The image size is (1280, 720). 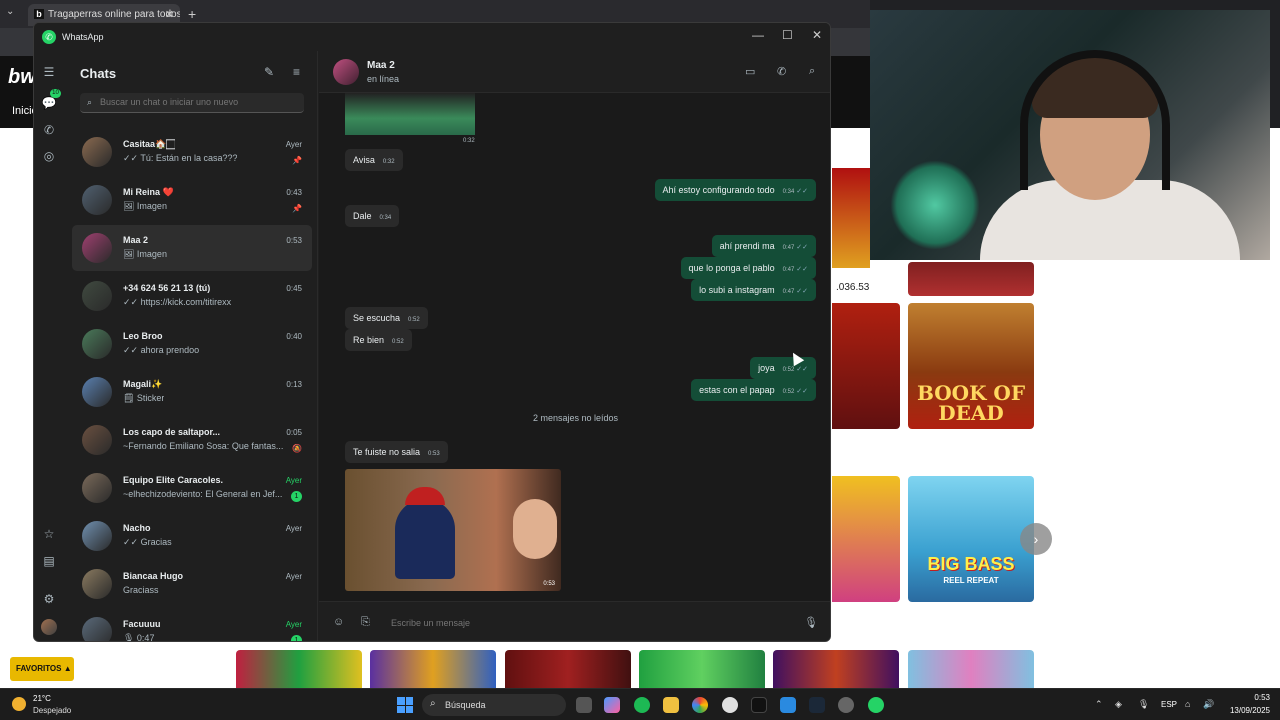 What do you see at coordinates (750, 71) in the screenshot?
I see `video-call-icon: ▭` at bounding box center [750, 71].